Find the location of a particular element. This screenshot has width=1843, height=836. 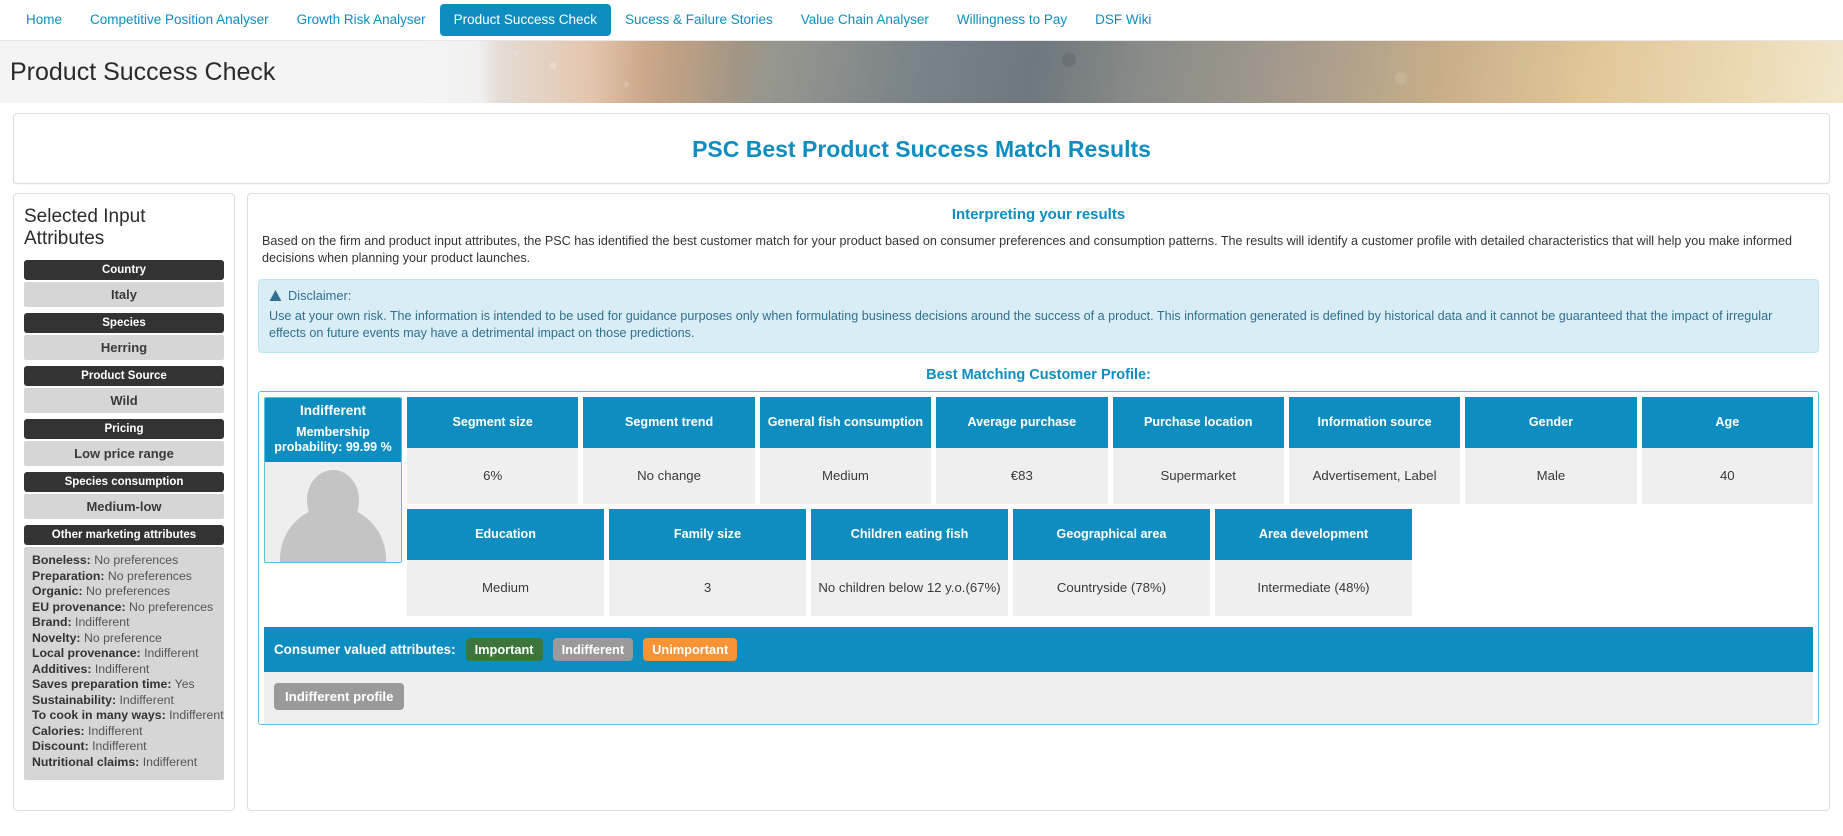

nav-item-willingness-to-pay: Willingness to Pay is located at coordinates (1012, 20).